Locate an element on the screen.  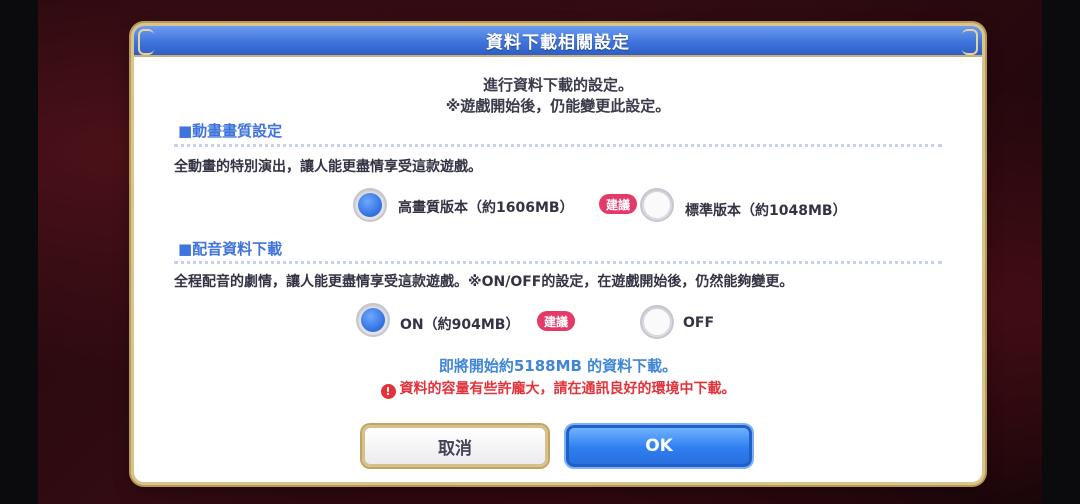
option-standard-quality-label: 標準版本（約1048MB） is located at coordinates (766, 210).